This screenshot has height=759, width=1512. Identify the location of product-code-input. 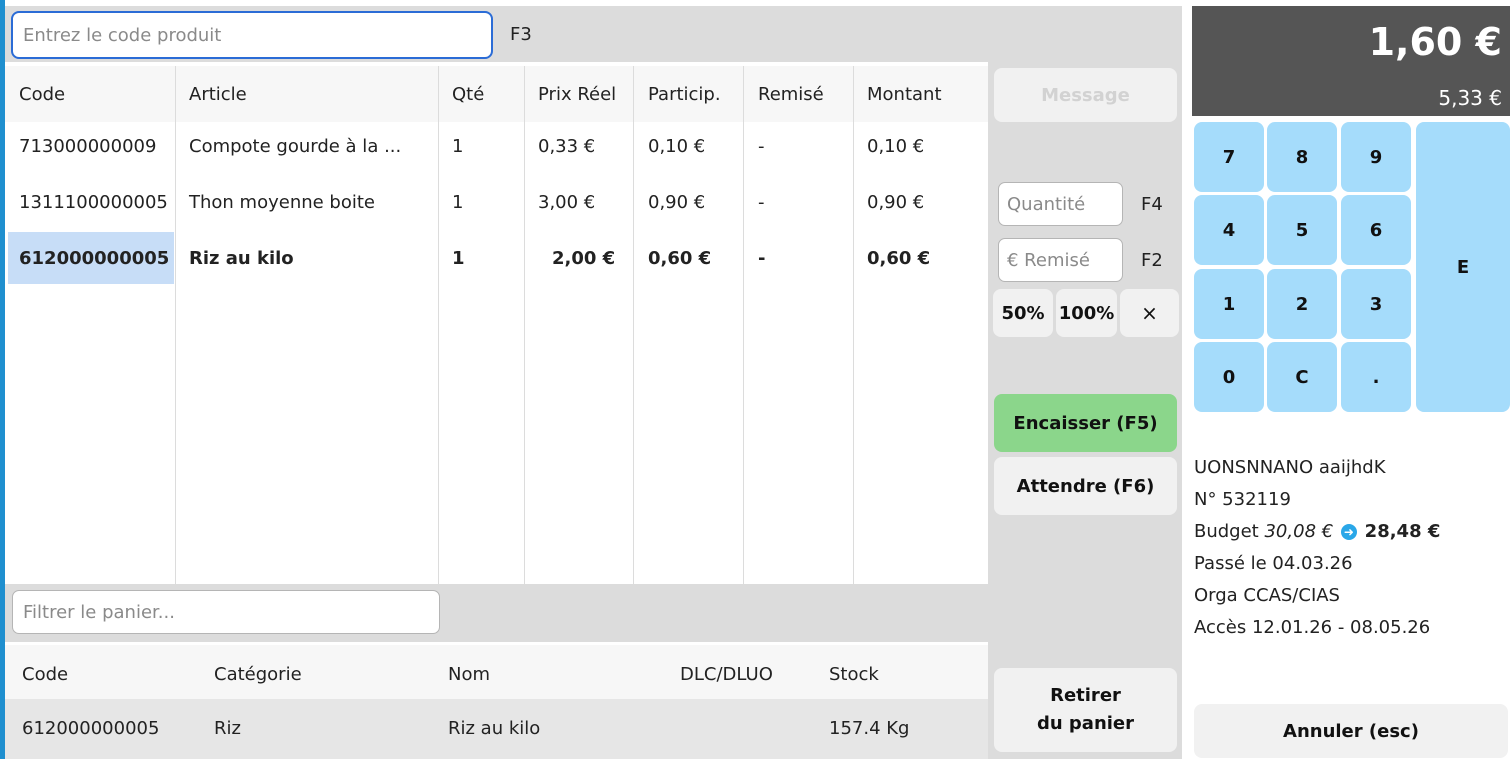
(252, 35).